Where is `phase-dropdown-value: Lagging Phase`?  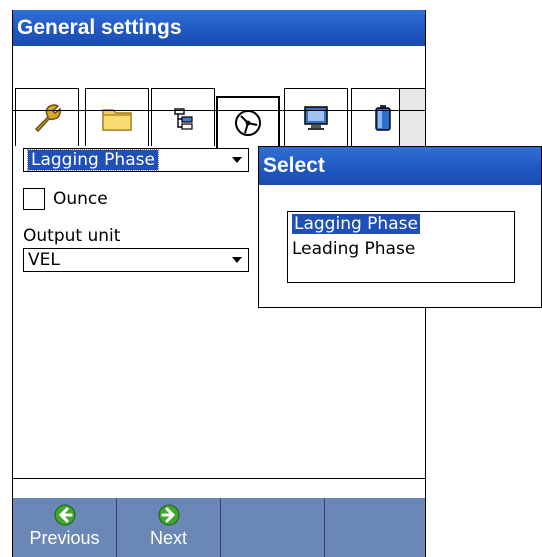 phase-dropdown-value: Lagging Phase is located at coordinates (93, 160).